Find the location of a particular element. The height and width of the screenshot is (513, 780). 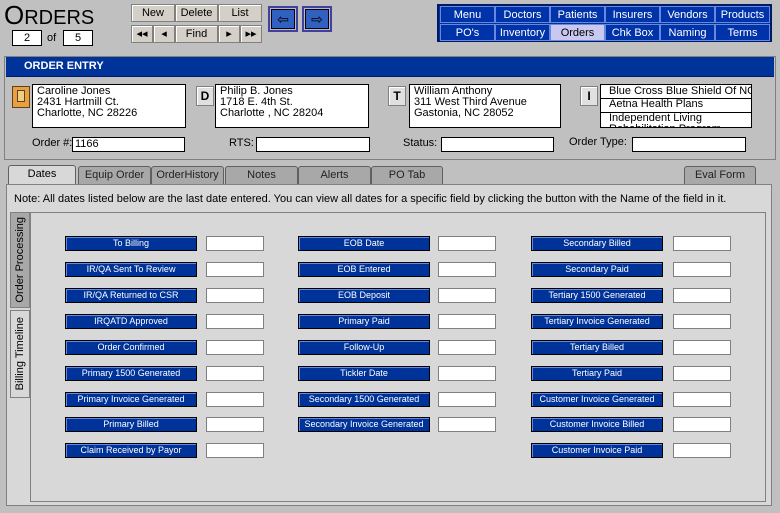

menu-item-patients: Patients is located at coordinates (577, 14).